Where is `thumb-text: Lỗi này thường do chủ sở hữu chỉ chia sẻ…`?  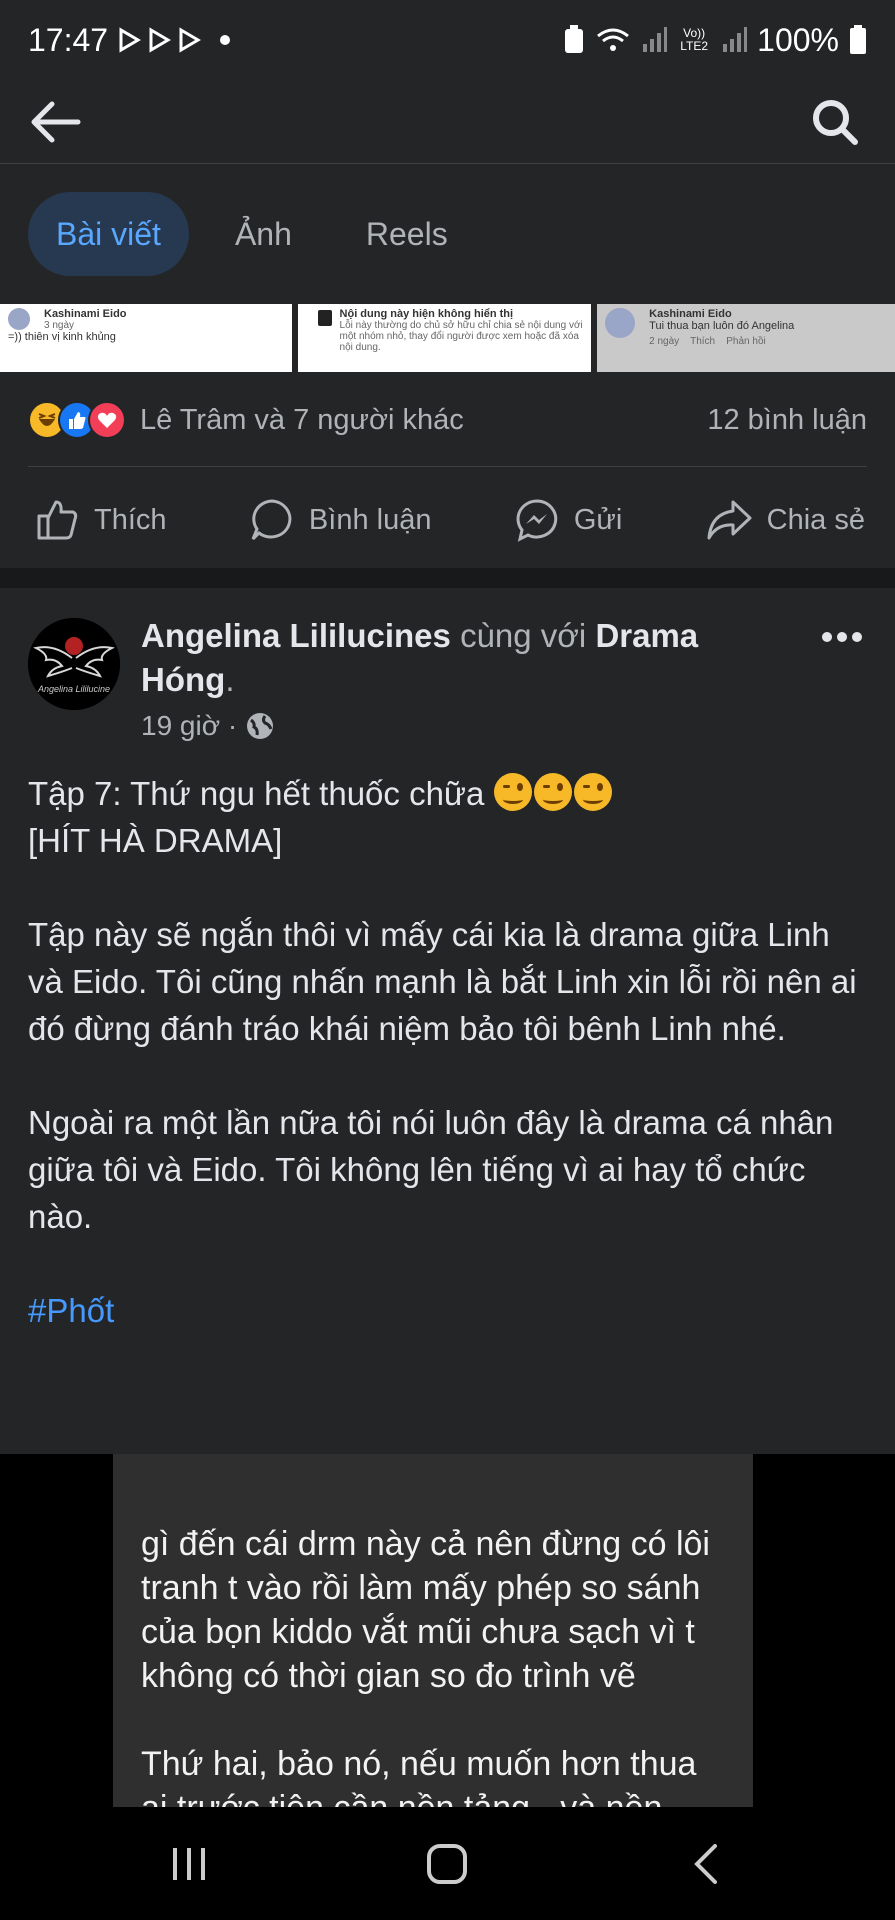 thumb-text: Lỗi này thường do chủ sở hữu chỉ chia sẻ… is located at coordinates (461, 336).